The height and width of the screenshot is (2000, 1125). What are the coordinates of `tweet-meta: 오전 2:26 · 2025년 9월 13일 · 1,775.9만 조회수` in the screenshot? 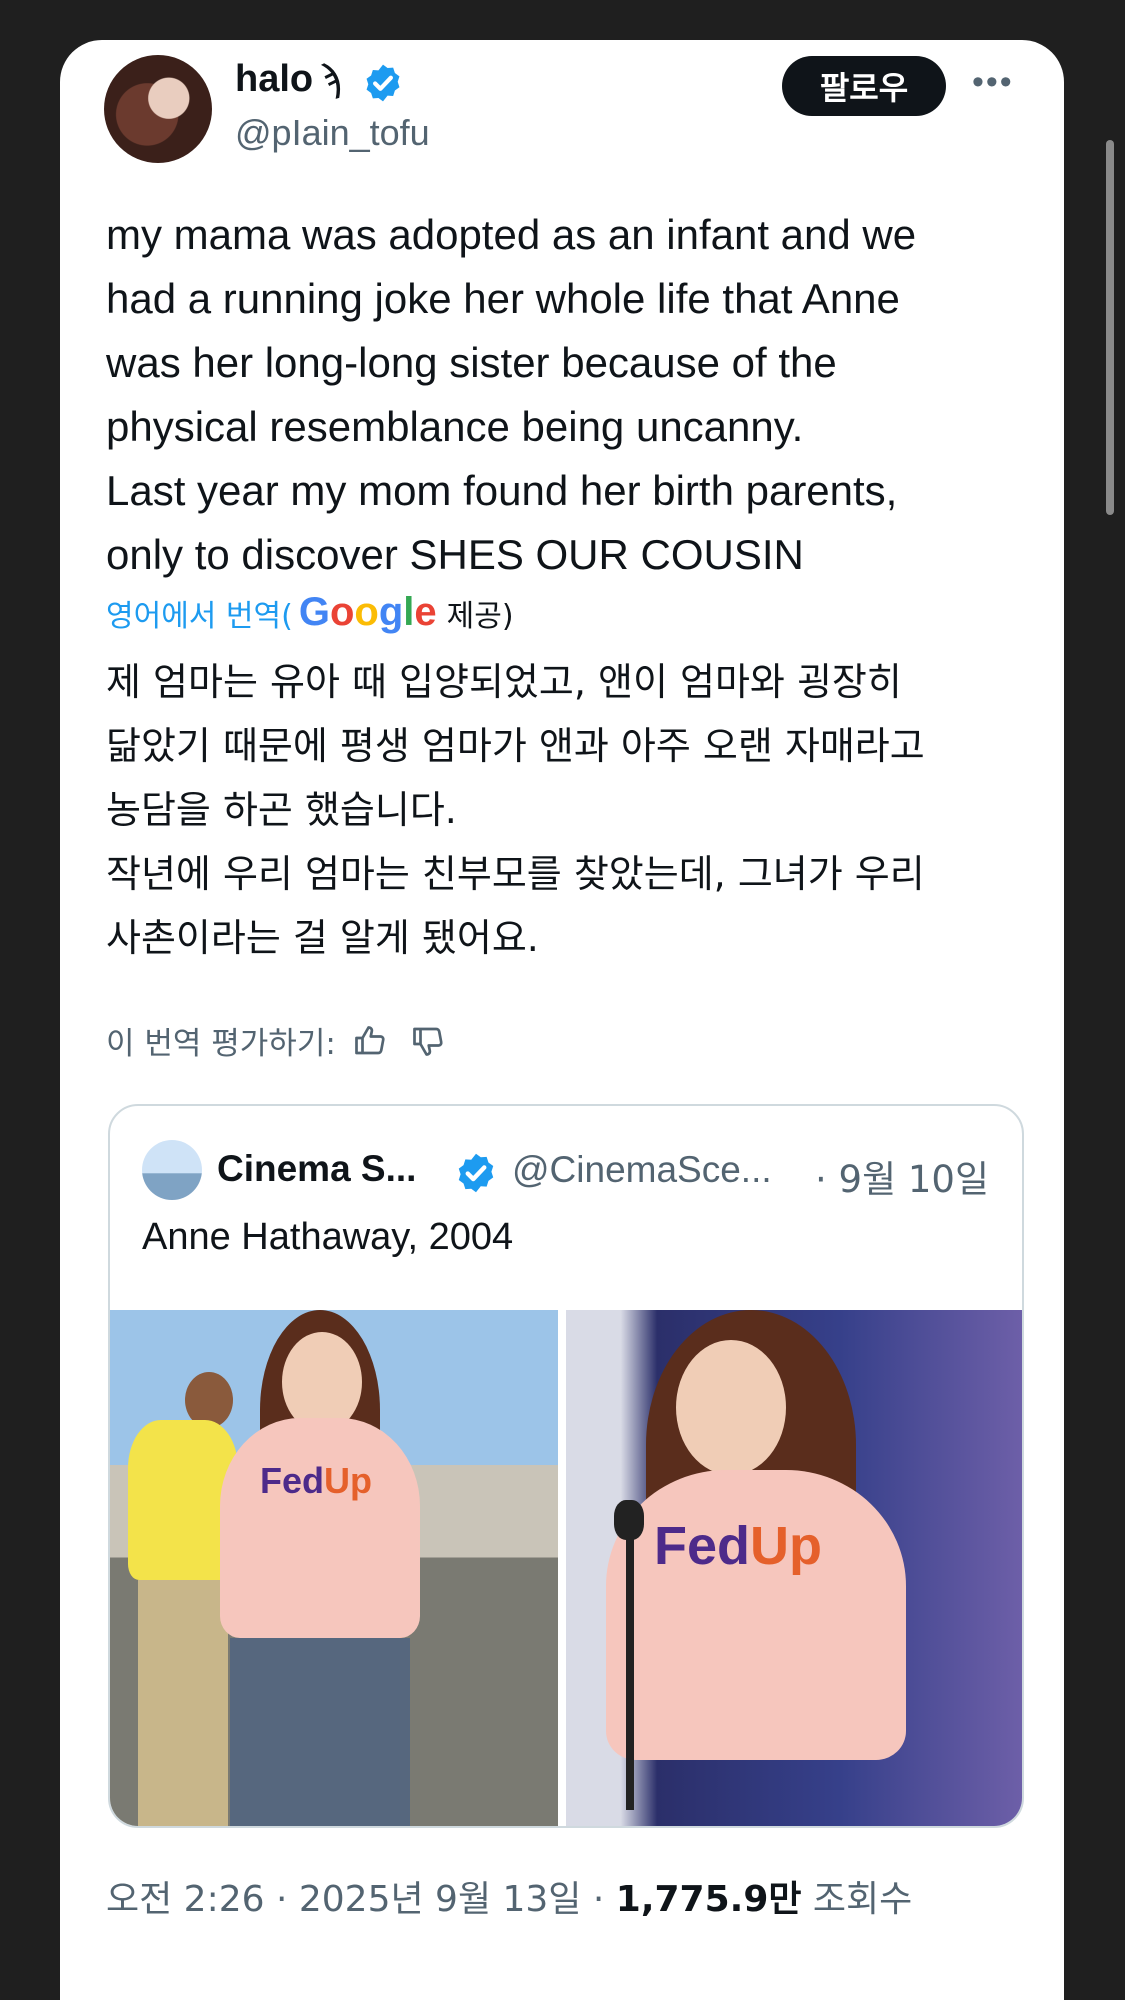 It's located at (509, 1896).